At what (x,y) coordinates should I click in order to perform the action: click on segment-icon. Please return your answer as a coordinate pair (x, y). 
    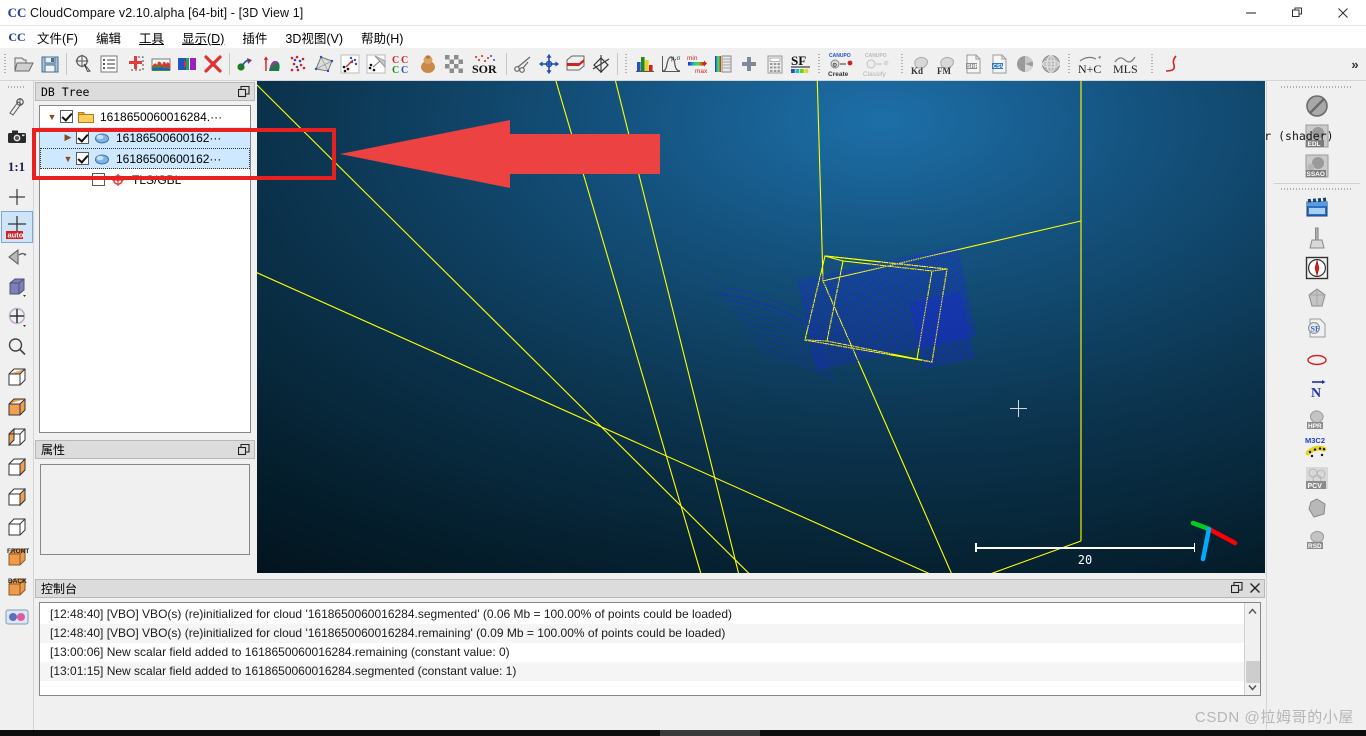
    Looking at the image, I should click on (187, 64).